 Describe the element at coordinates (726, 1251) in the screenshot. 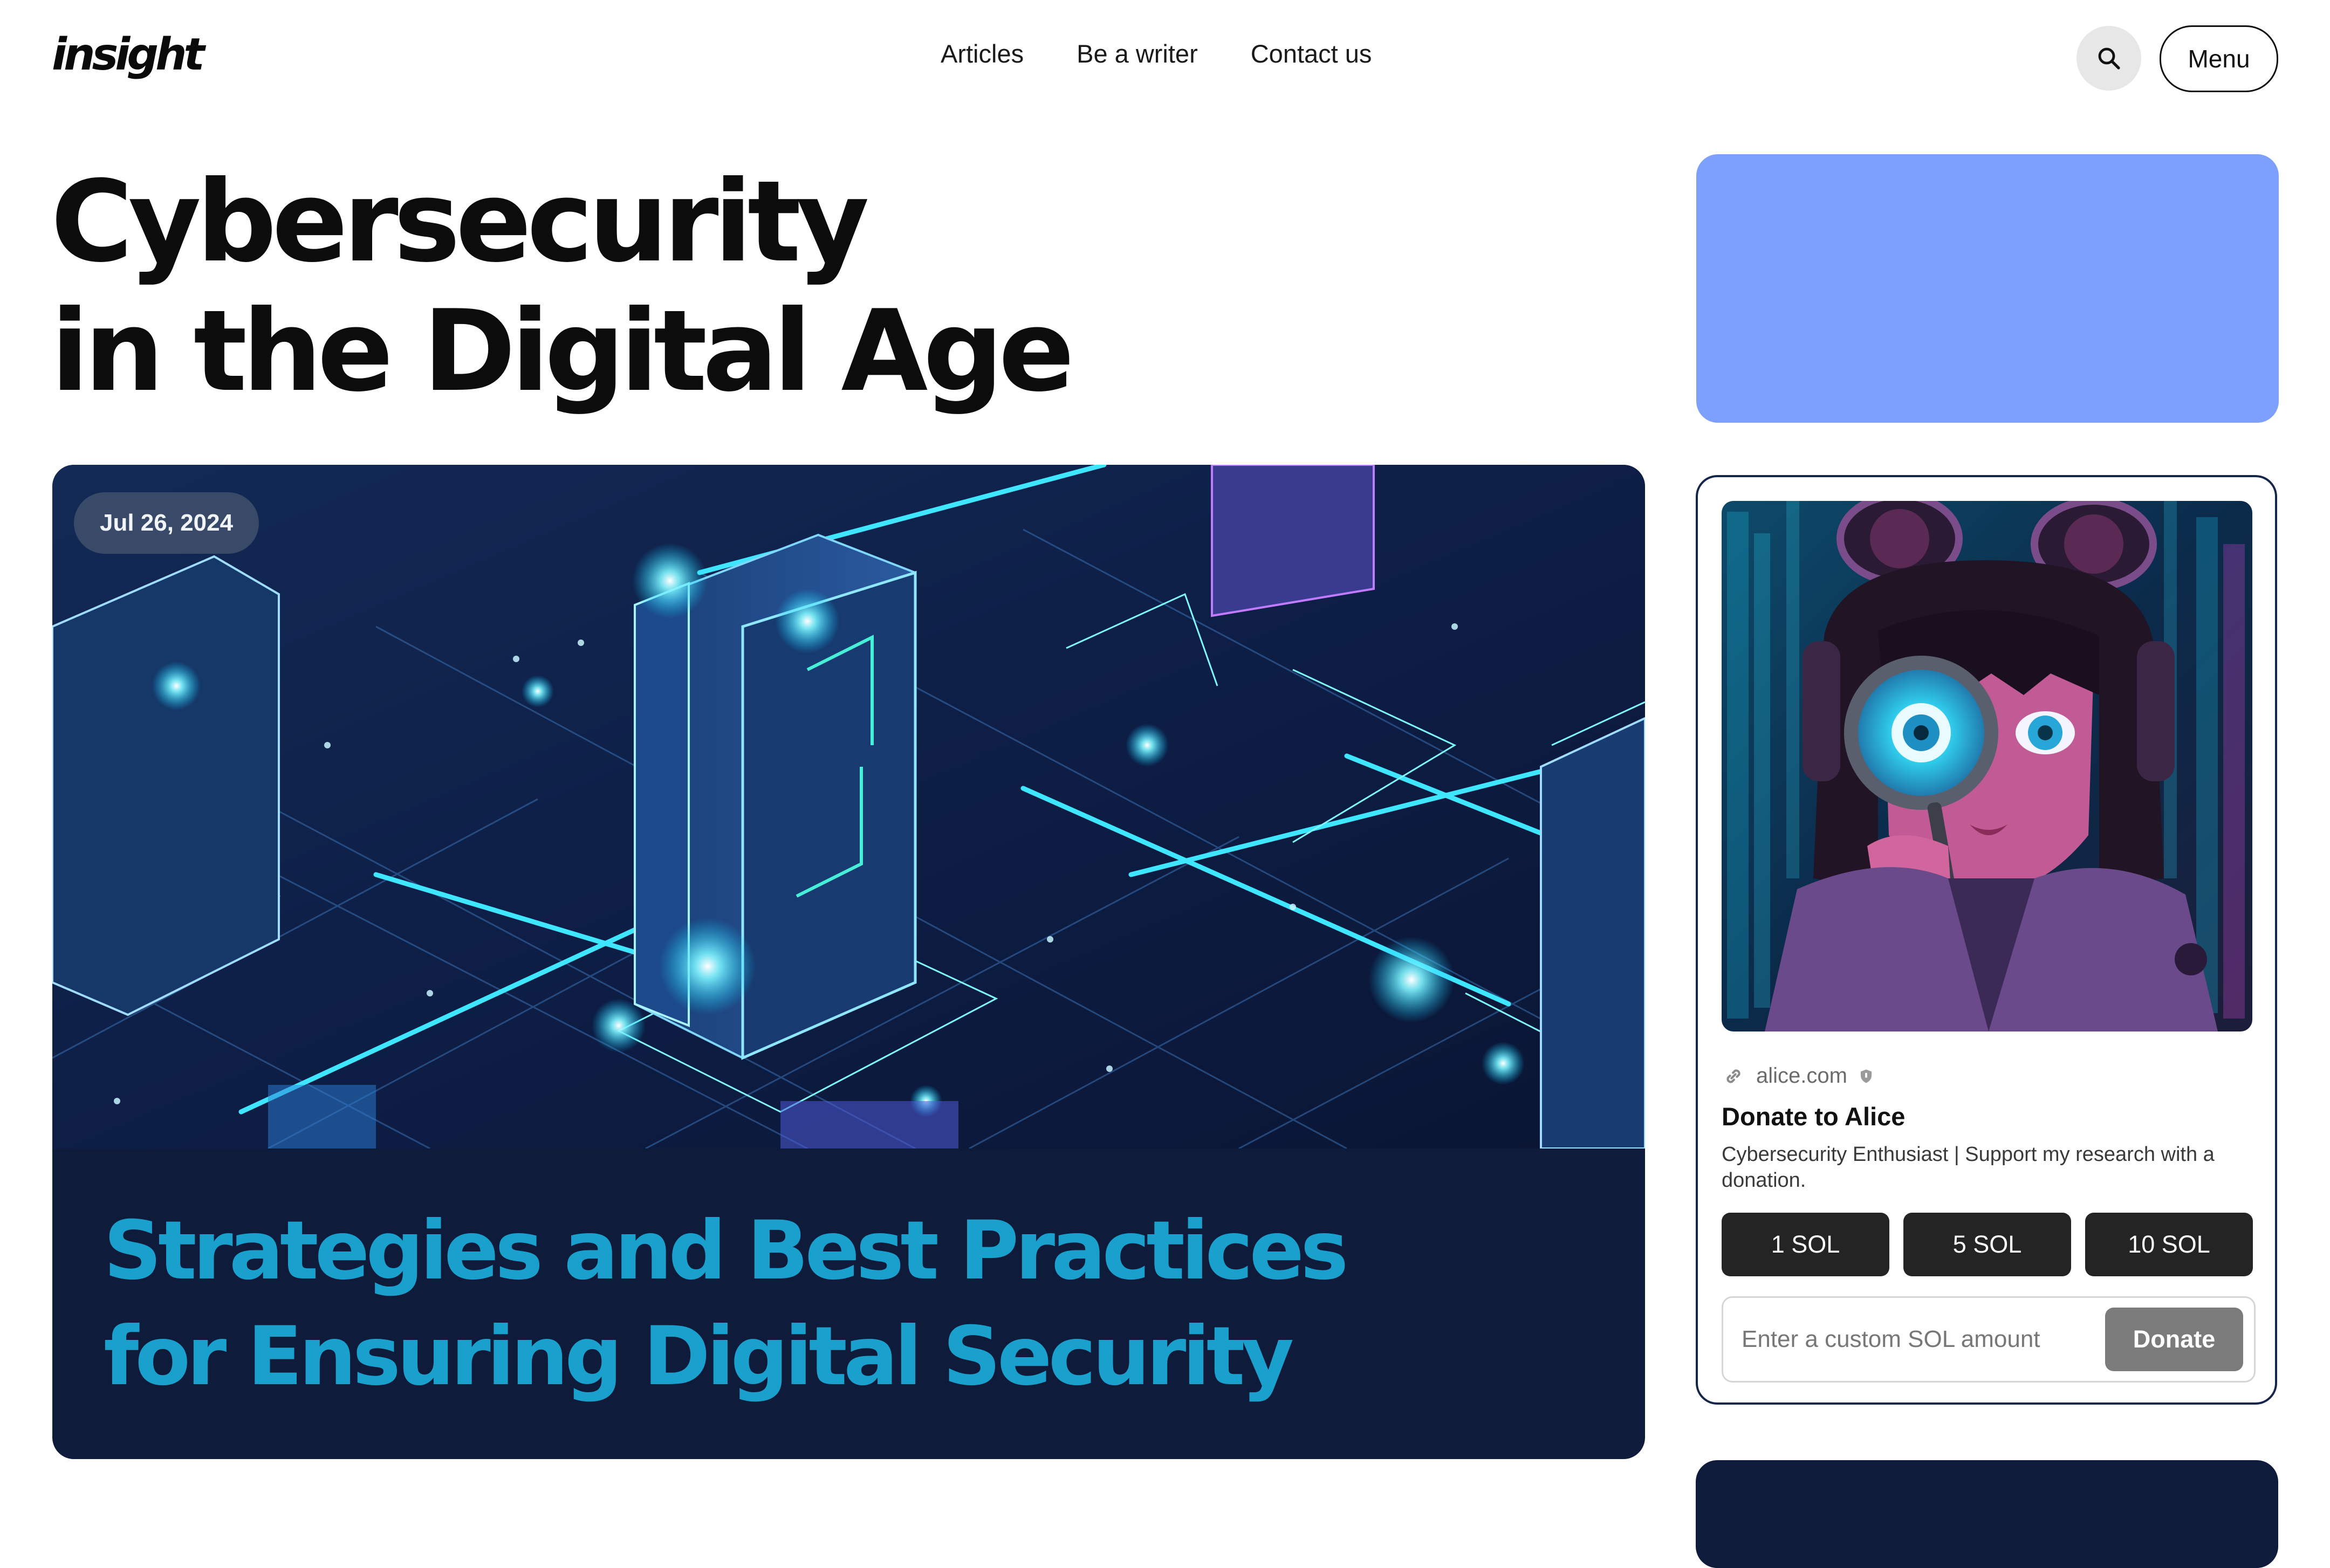

I see `article-headline-line-1: Strategies and Best Practices` at that location.